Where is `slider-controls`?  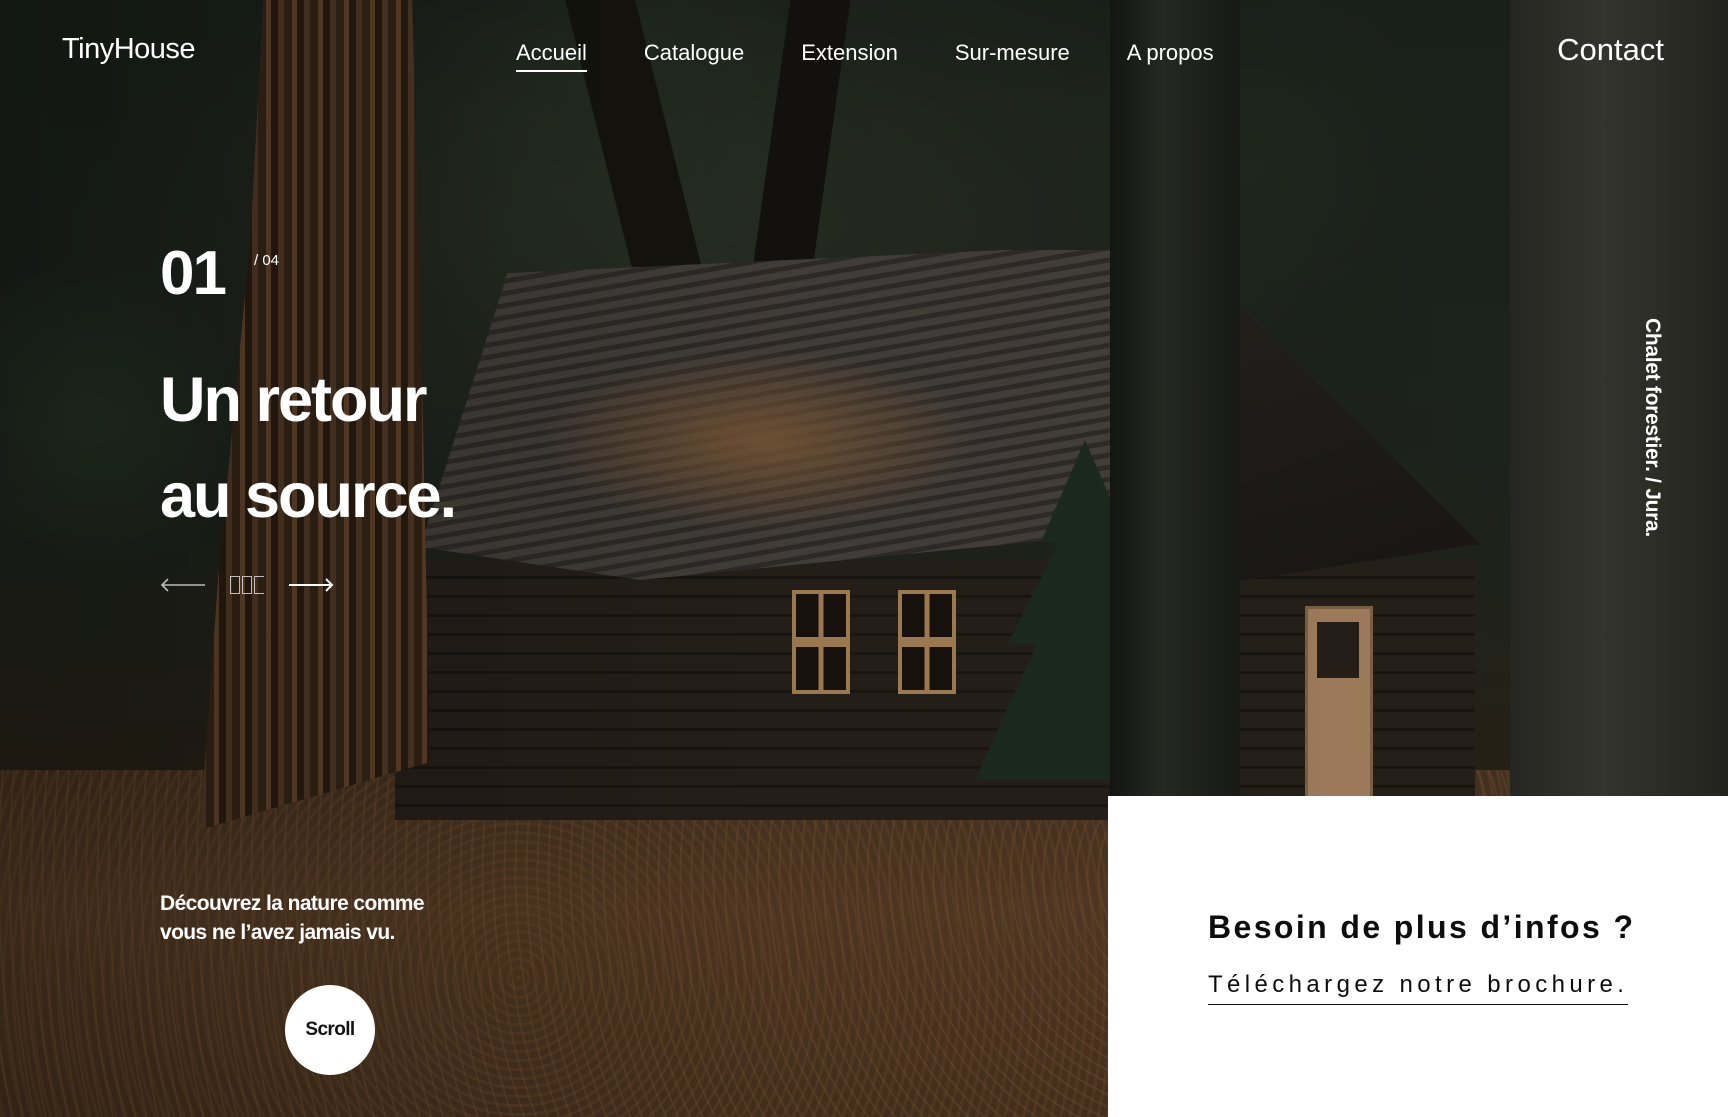 slider-controls is located at coordinates (247, 585).